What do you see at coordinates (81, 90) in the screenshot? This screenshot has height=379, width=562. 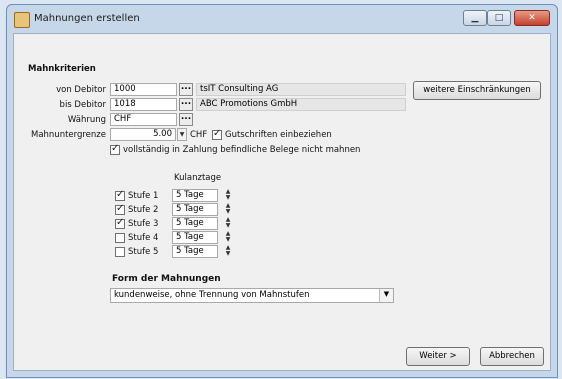 I see `von-debitor-label: von Debitor` at bounding box center [81, 90].